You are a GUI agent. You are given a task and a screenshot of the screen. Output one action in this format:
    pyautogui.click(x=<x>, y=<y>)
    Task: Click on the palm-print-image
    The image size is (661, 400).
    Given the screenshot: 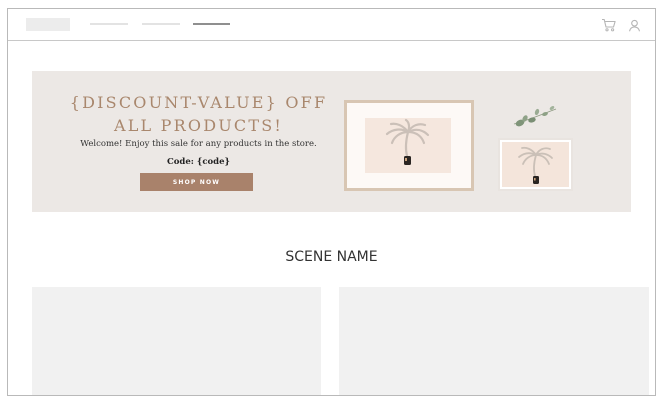 What is the action you would take?
    pyautogui.click(x=408, y=145)
    